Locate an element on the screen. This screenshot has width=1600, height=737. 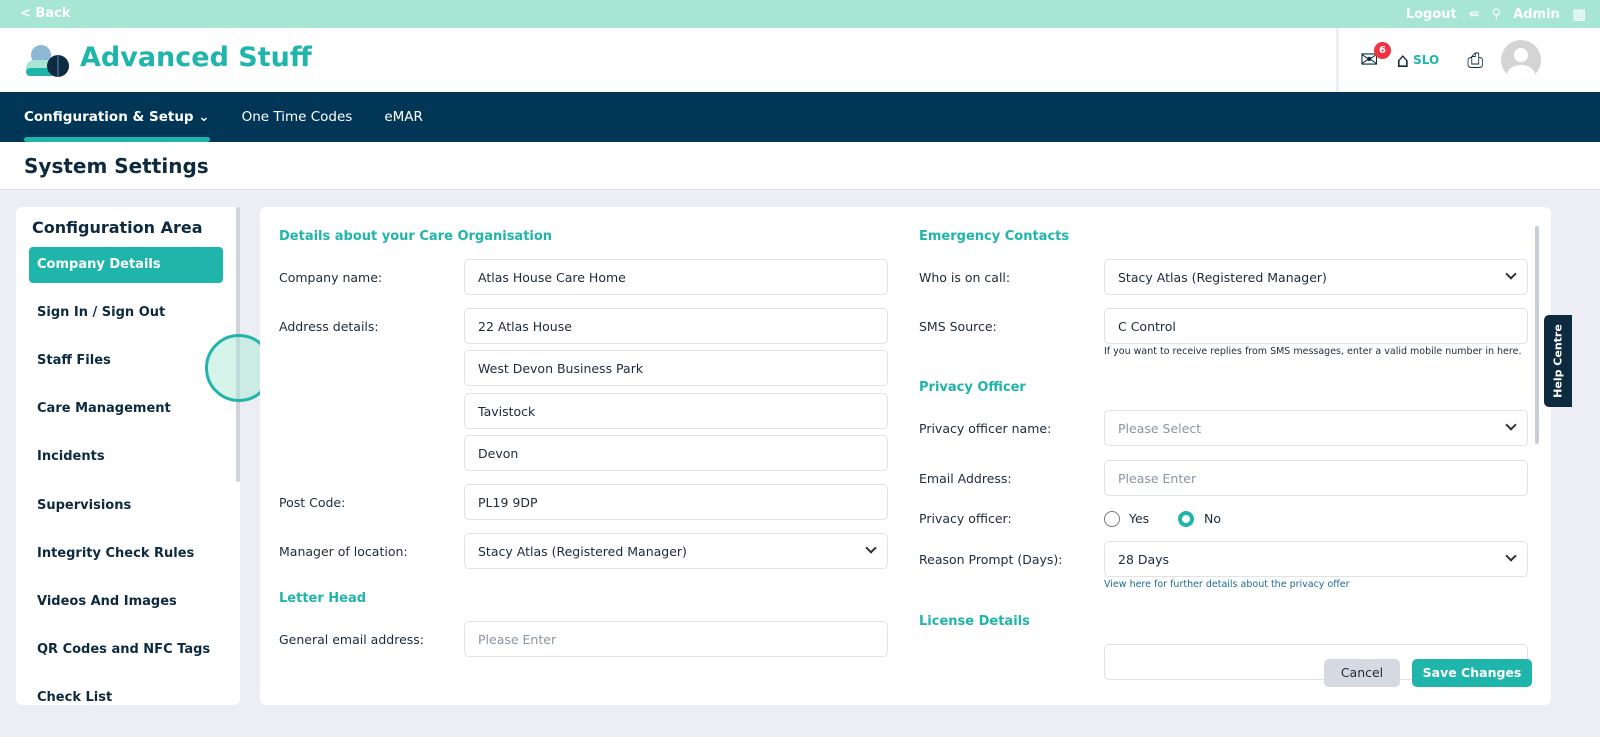
page-title: System Settings is located at coordinates (116, 166).